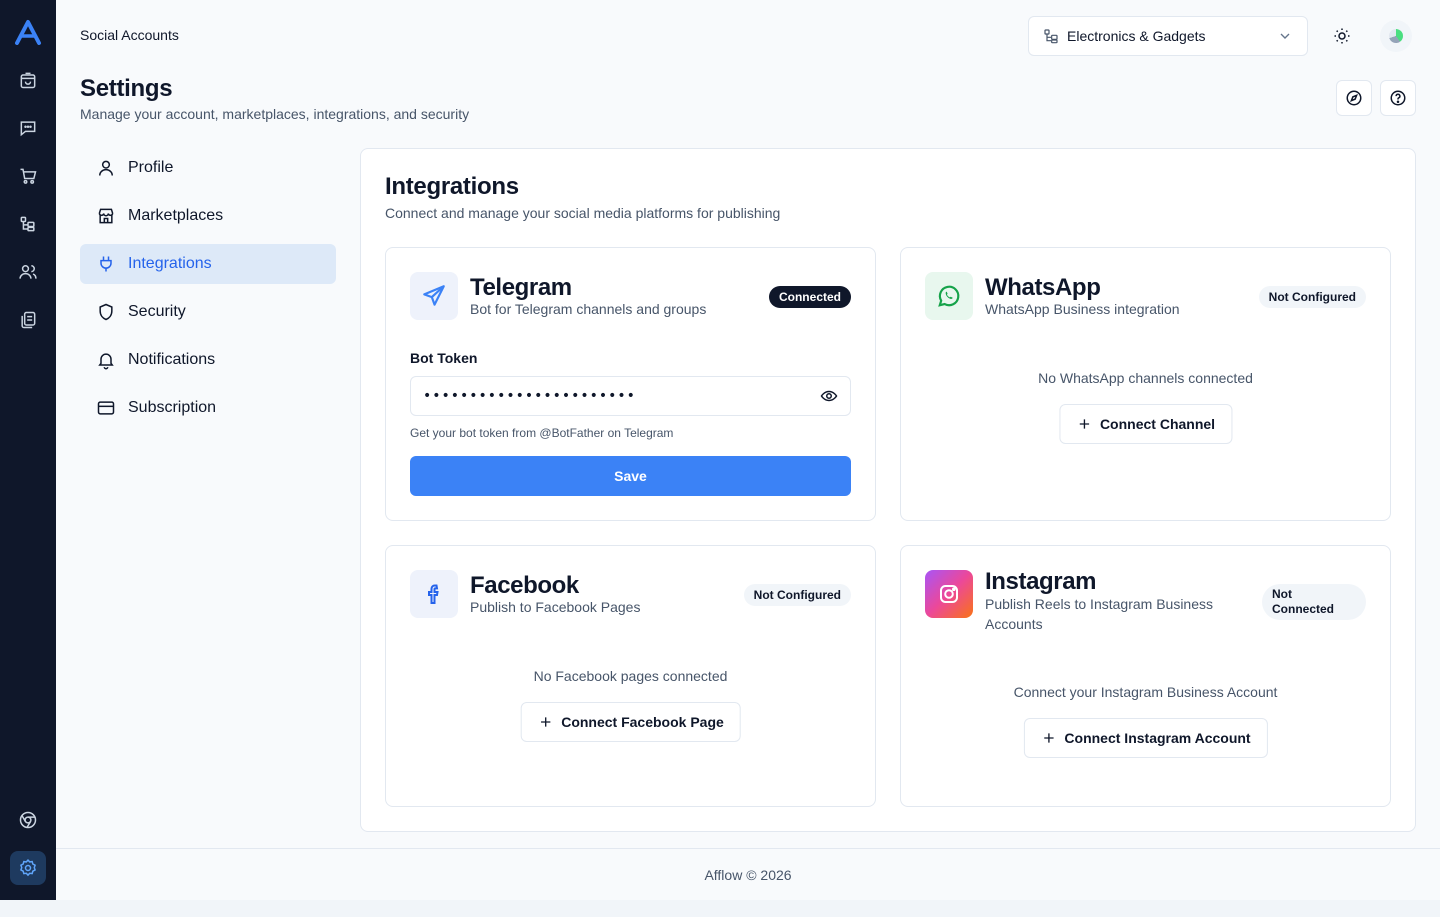  Describe the element at coordinates (106, 360) in the screenshot. I see `bell-icon` at that location.